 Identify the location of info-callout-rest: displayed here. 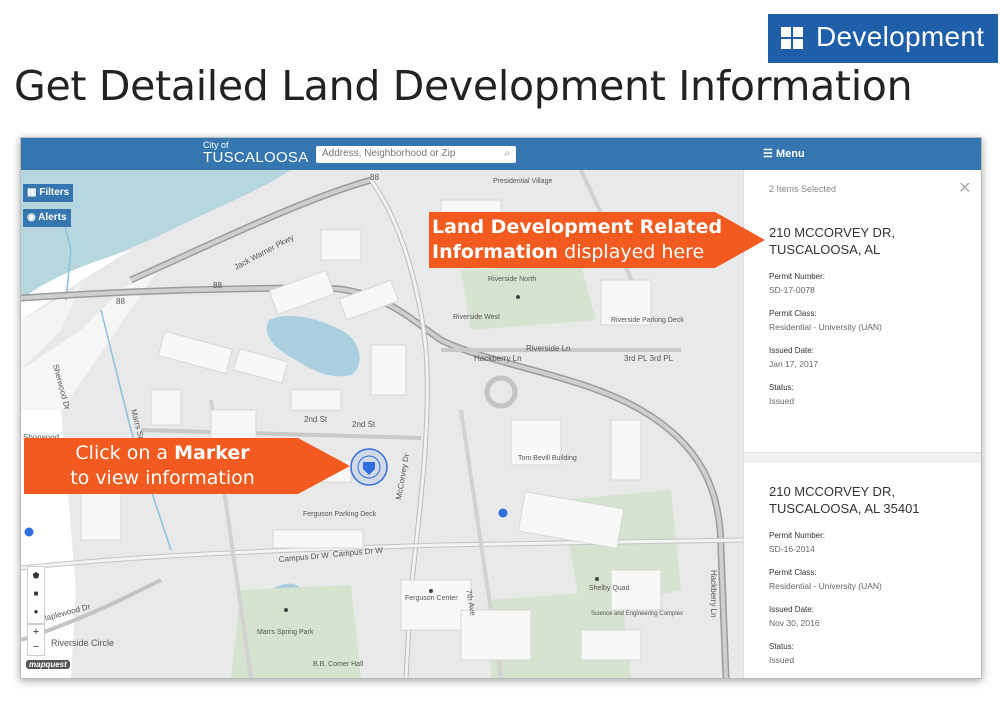
(631, 252).